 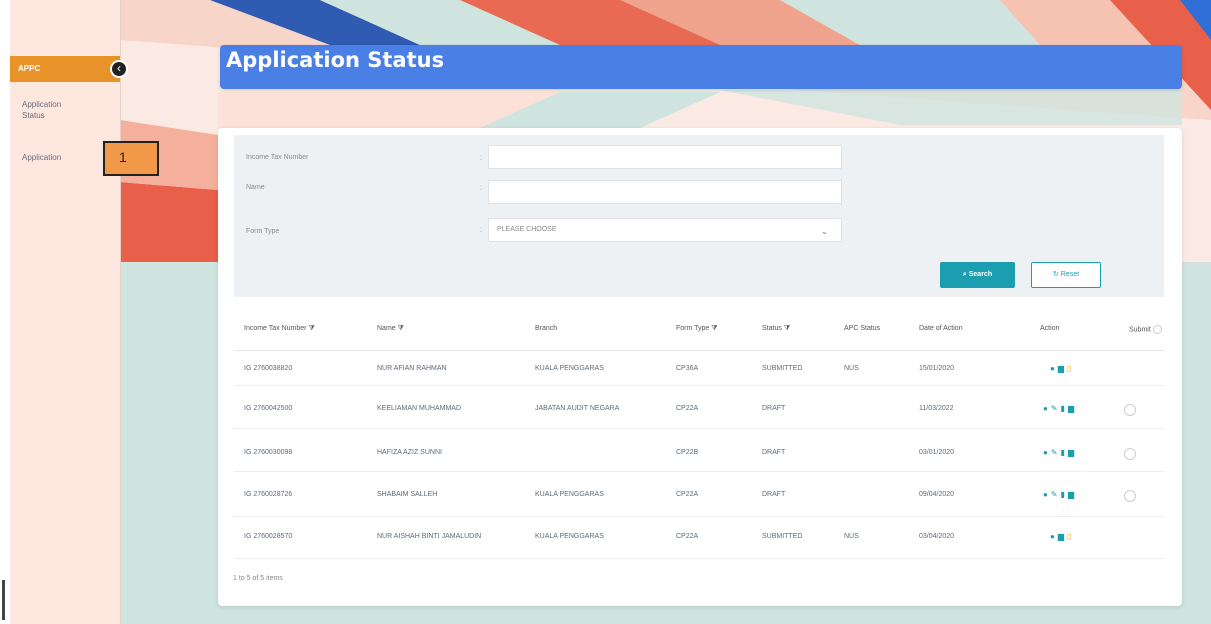 What do you see at coordinates (268, 536) in the screenshot?
I see `cell-tax-number: IG 2760028570` at bounding box center [268, 536].